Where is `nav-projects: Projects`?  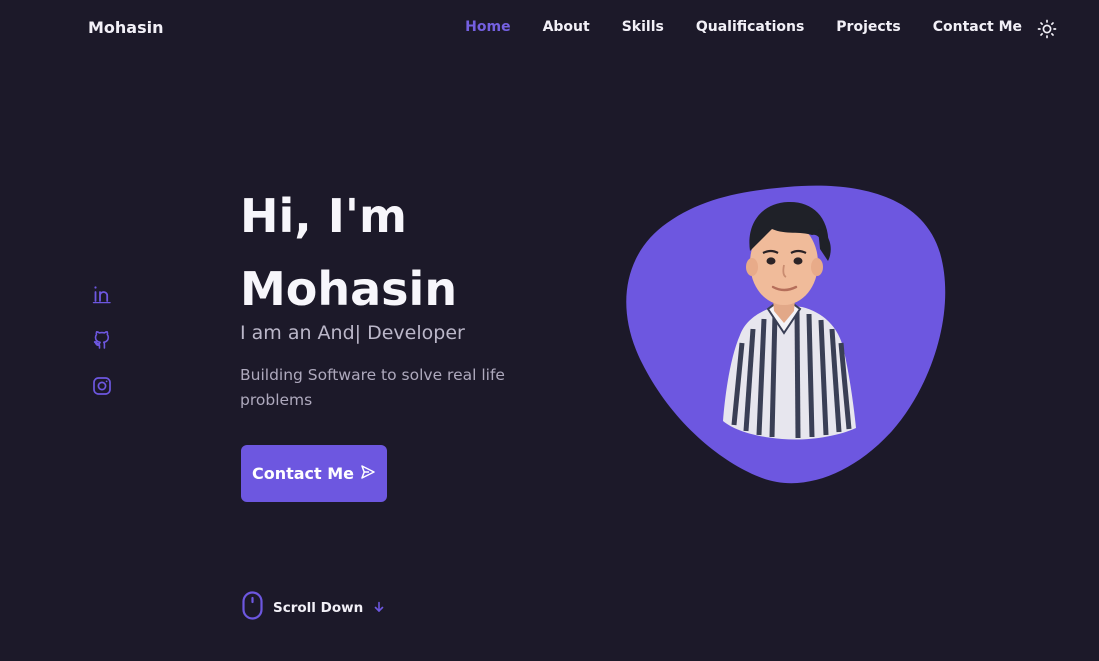
nav-projects: Projects is located at coordinates (868, 27).